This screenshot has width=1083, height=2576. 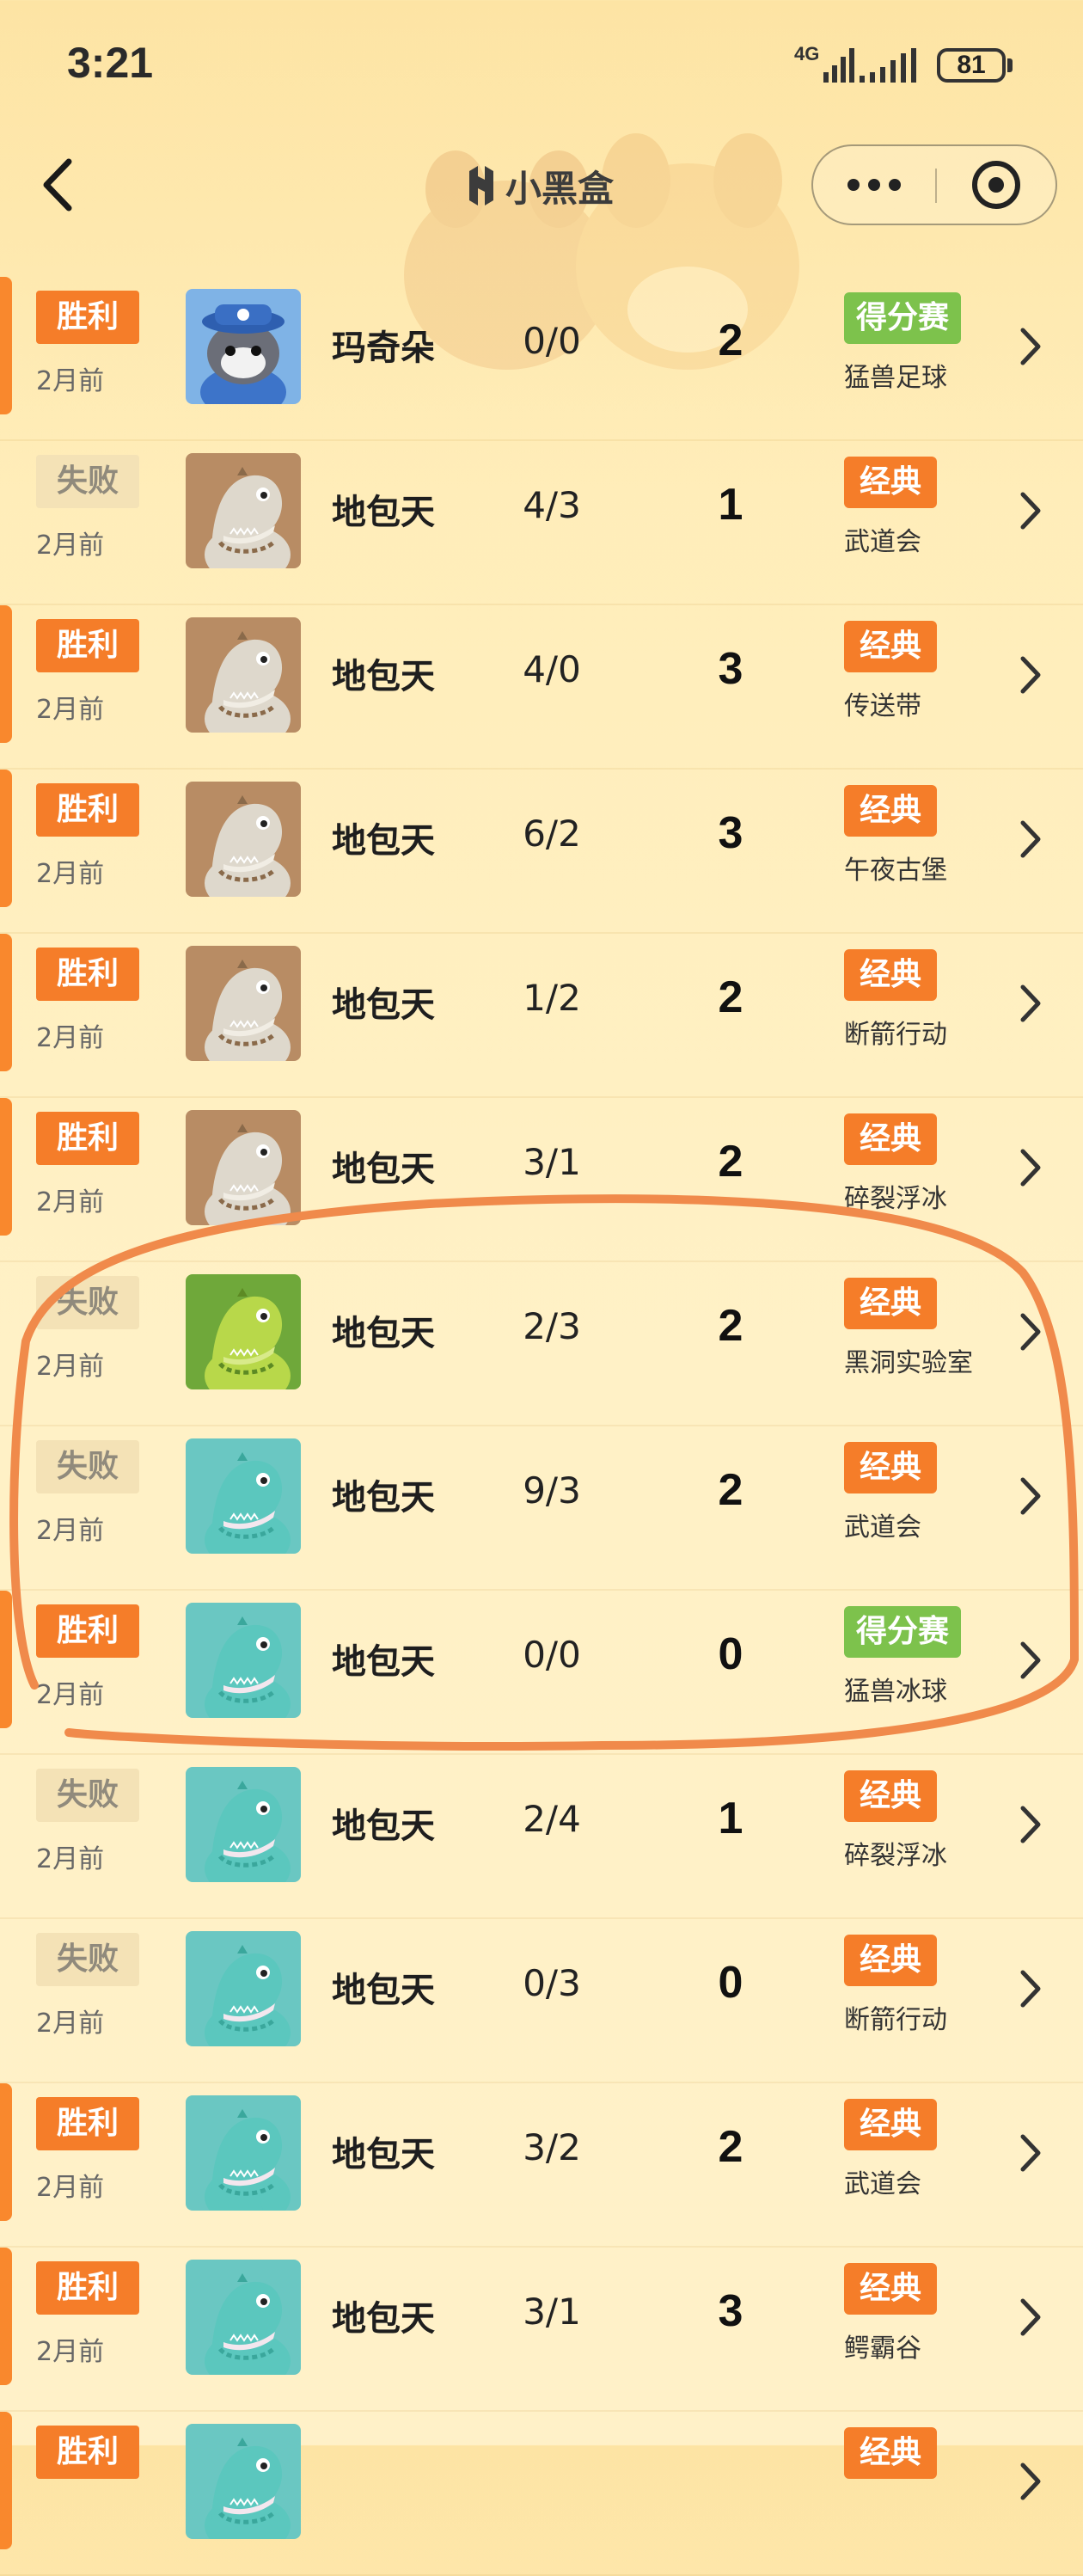 What do you see at coordinates (541, 359) in the screenshot?
I see `match-row: 胜利 2月前 玛奇朵 0/0 2 得分赛 猛兽足球` at bounding box center [541, 359].